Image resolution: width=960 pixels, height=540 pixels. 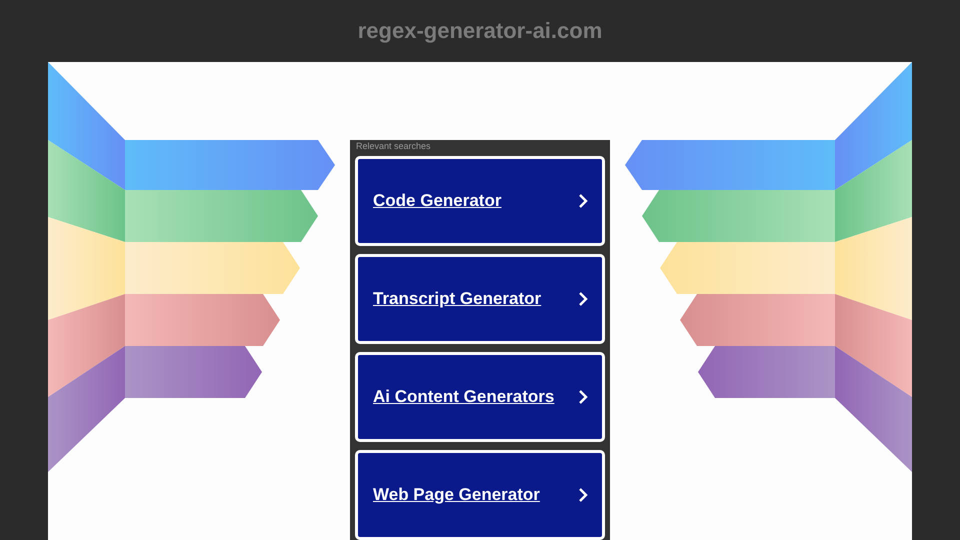 What do you see at coordinates (393, 146) in the screenshot?
I see `panel-heading: Relevant searches` at bounding box center [393, 146].